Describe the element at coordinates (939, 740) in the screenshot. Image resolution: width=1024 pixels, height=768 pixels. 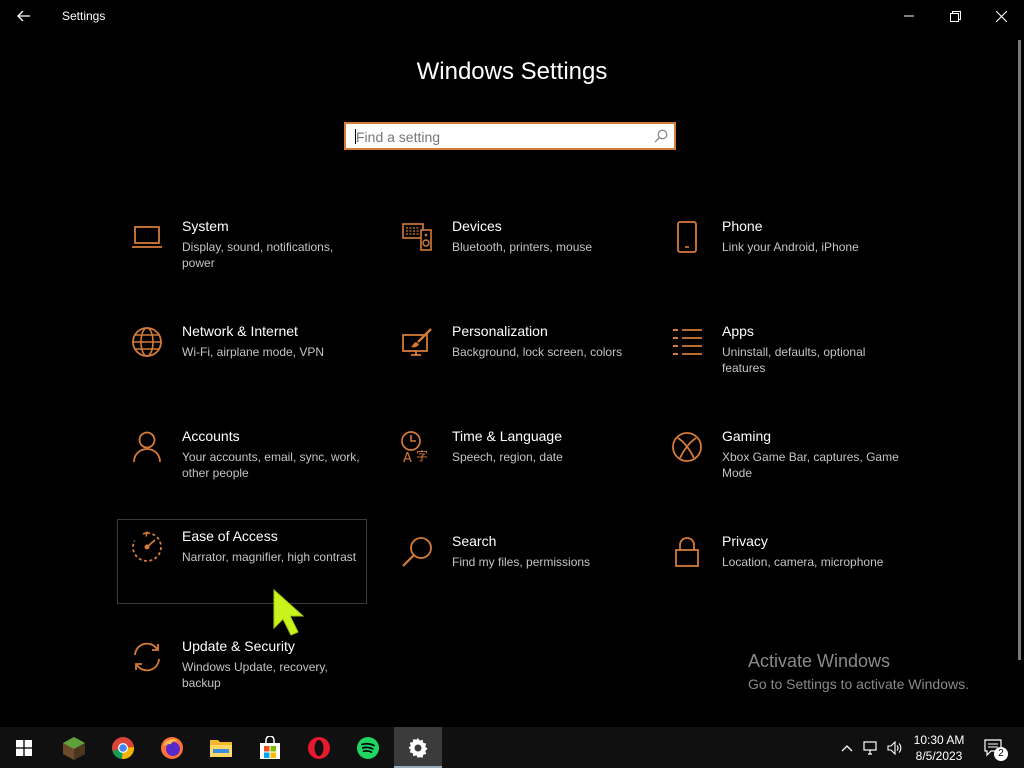
I see `clock-time: 10:30 AM` at that location.